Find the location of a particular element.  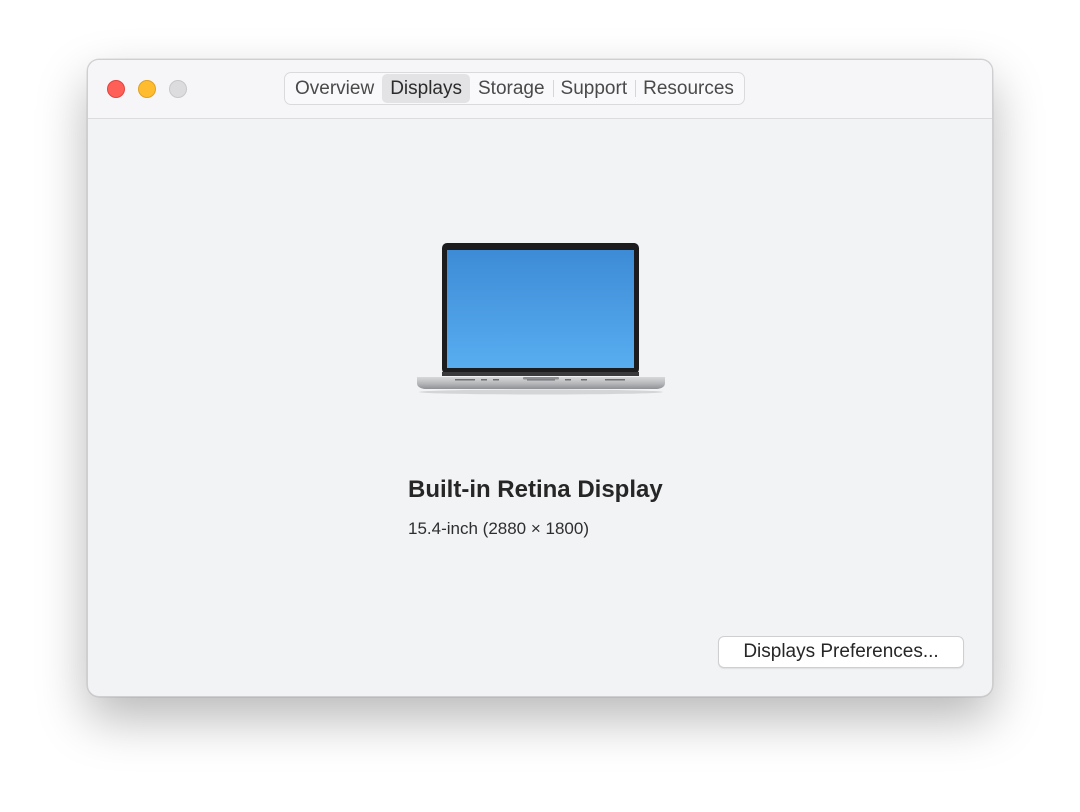

tab-storage: Storage is located at coordinates (511, 88).